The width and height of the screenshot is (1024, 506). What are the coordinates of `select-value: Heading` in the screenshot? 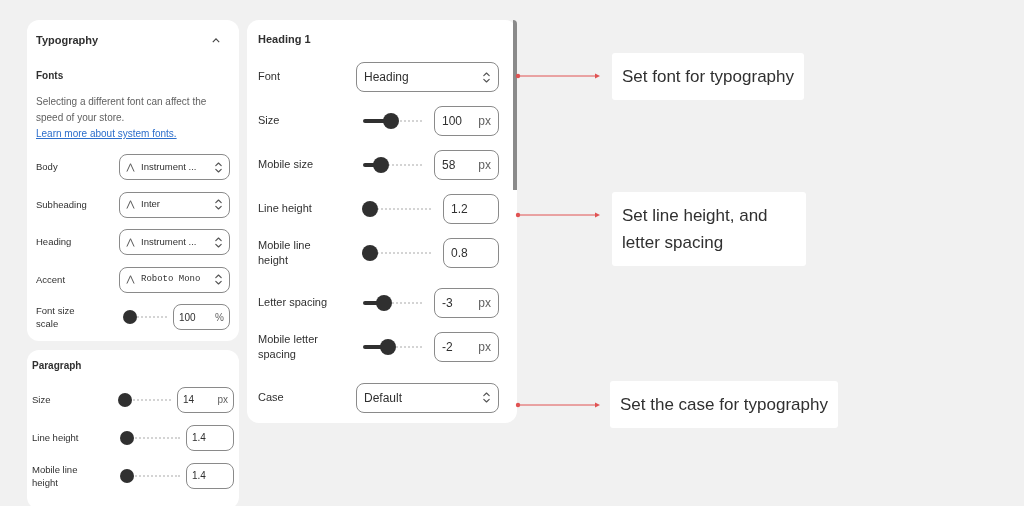 It's located at (387, 77).